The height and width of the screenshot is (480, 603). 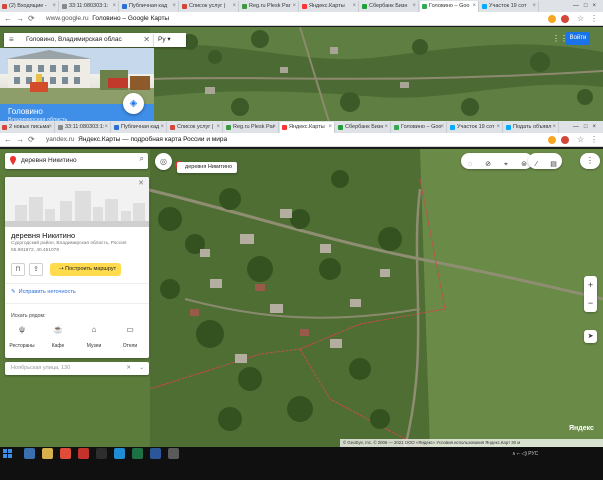 What do you see at coordinates (590, 285) in the screenshot?
I see `zoom-in-button: +` at bounding box center [590, 285].